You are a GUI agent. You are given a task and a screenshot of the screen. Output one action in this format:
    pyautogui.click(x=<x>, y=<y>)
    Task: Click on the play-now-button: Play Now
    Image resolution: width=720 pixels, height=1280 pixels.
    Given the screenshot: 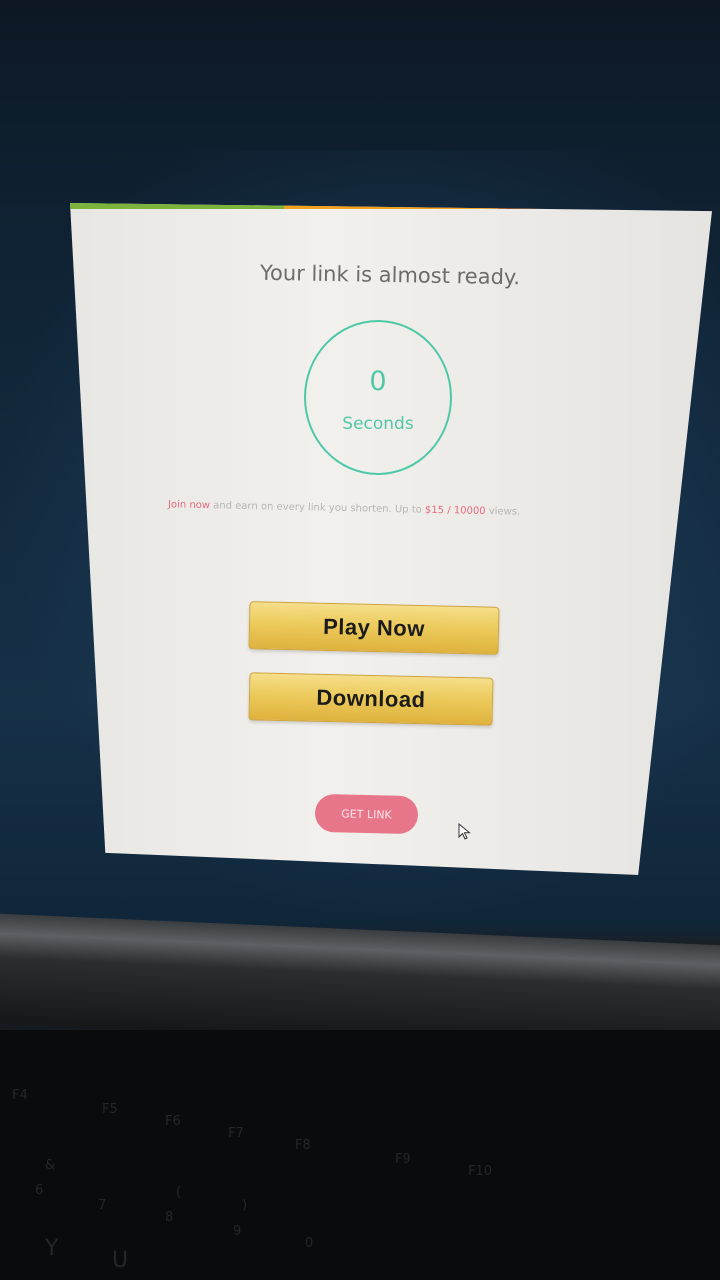 What is the action you would take?
    pyautogui.click(x=374, y=628)
    